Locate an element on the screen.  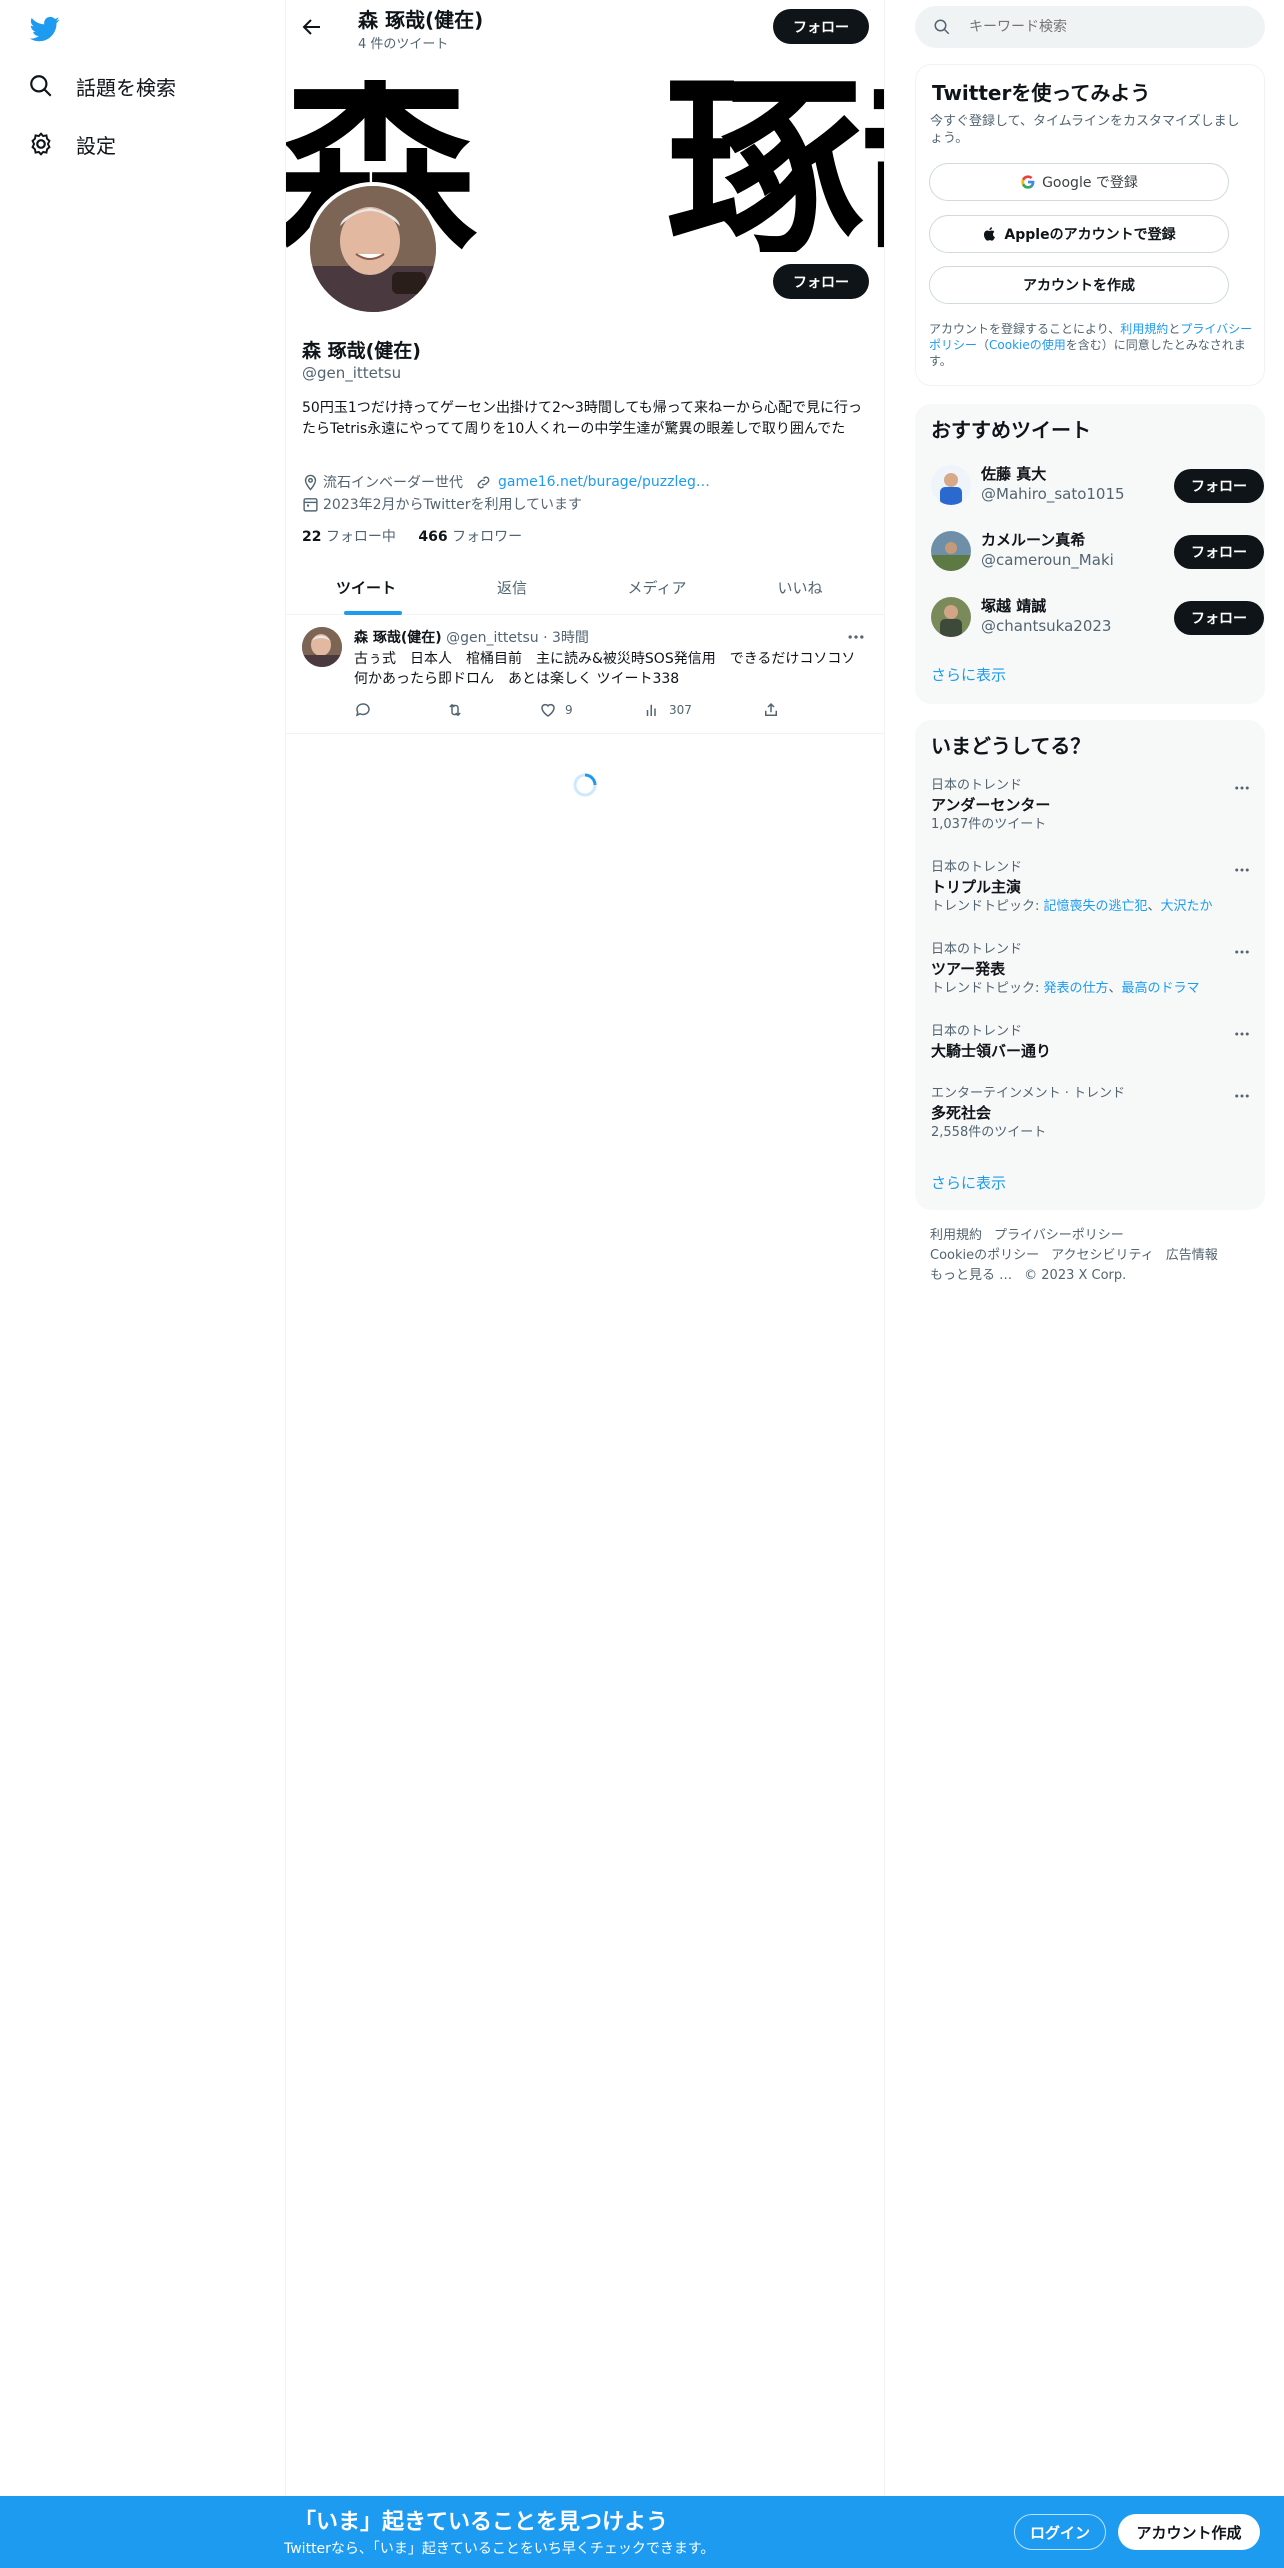
trend-topic-link: 大沢たか is located at coordinates (1187, 906).